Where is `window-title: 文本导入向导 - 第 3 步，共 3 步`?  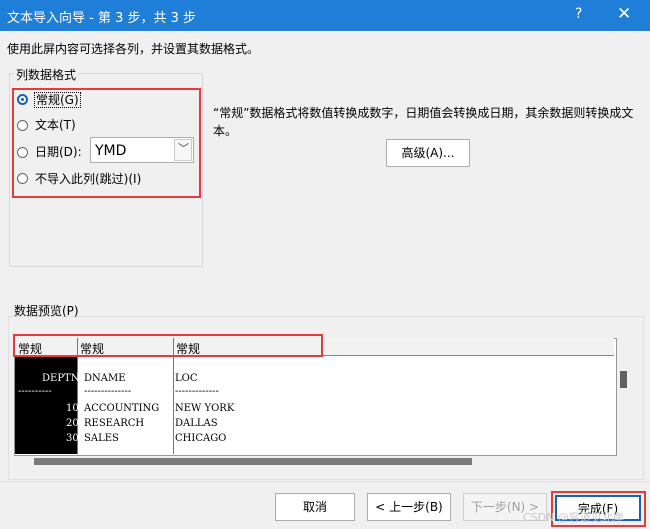 window-title: 文本导入向导 - 第 3 步，共 3 步 is located at coordinates (102, 18).